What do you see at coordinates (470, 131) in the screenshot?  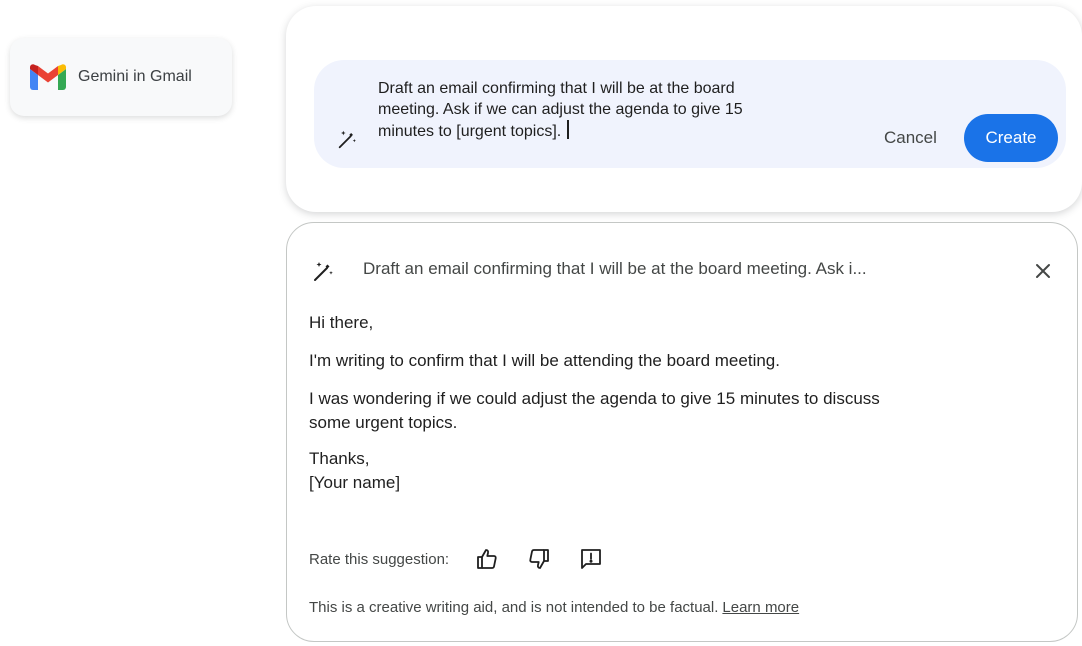 I see `prompt-line-3: minutes to [urgent topics].` at bounding box center [470, 131].